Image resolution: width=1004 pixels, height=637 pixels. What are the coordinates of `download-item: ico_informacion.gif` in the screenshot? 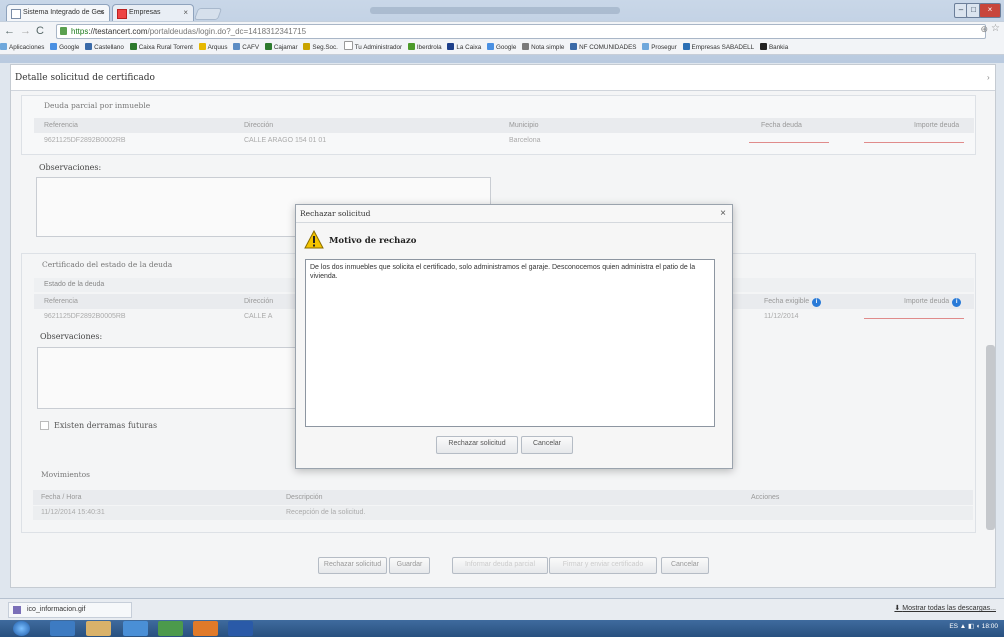 It's located at (70, 610).